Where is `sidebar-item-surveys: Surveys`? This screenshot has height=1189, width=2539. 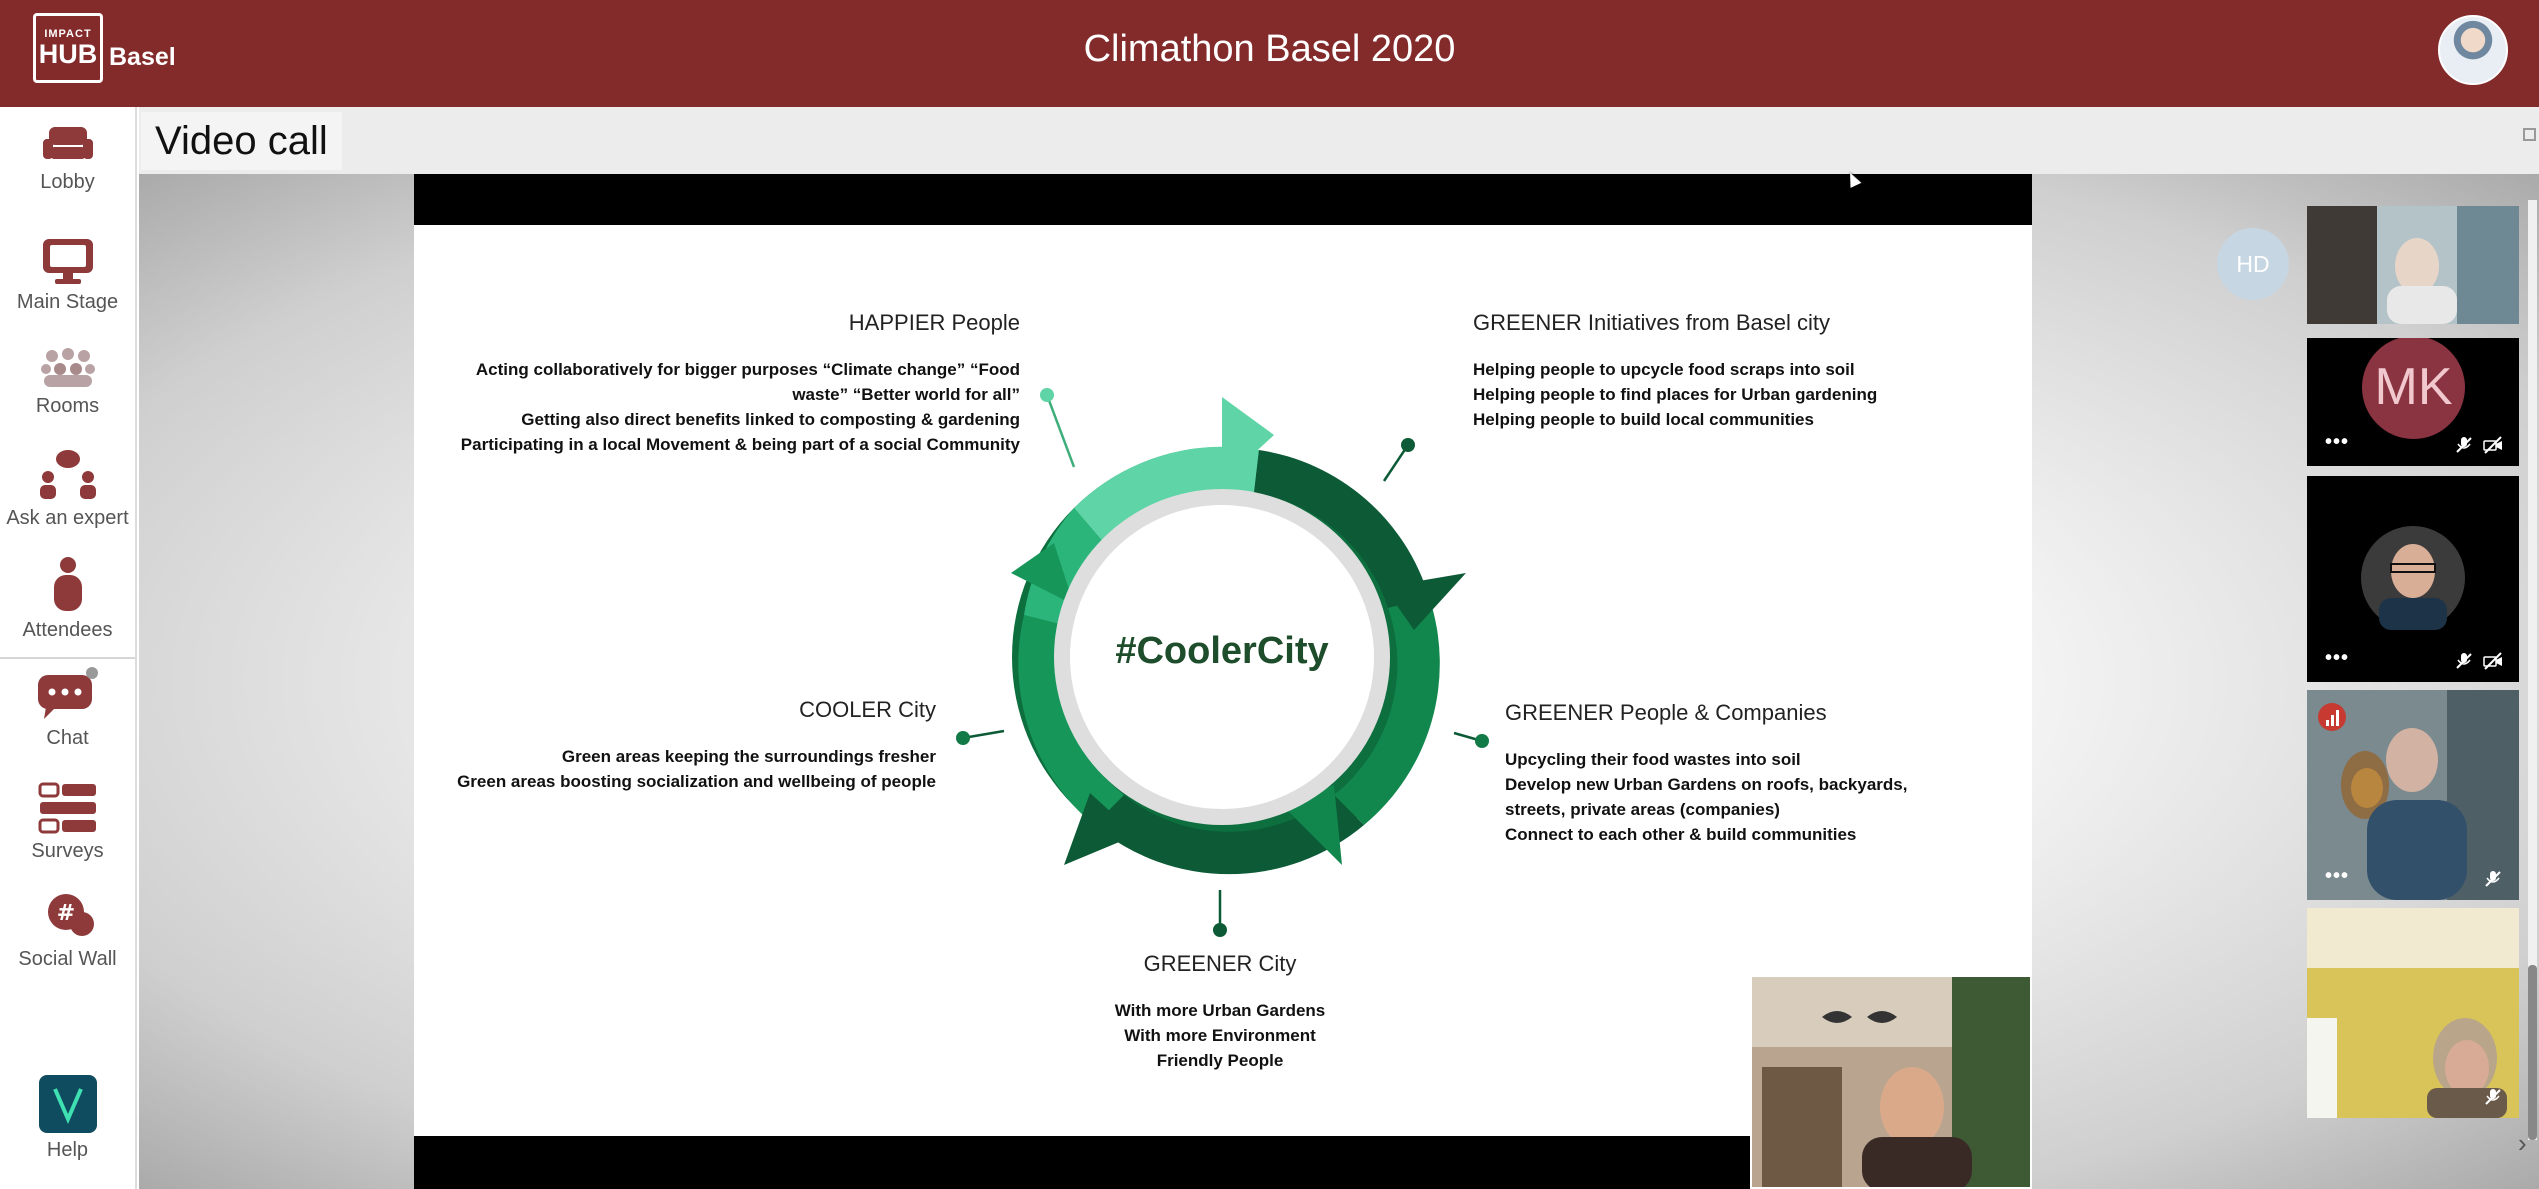 sidebar-item-surveys: Surveys is located at coordinates (67, 822).